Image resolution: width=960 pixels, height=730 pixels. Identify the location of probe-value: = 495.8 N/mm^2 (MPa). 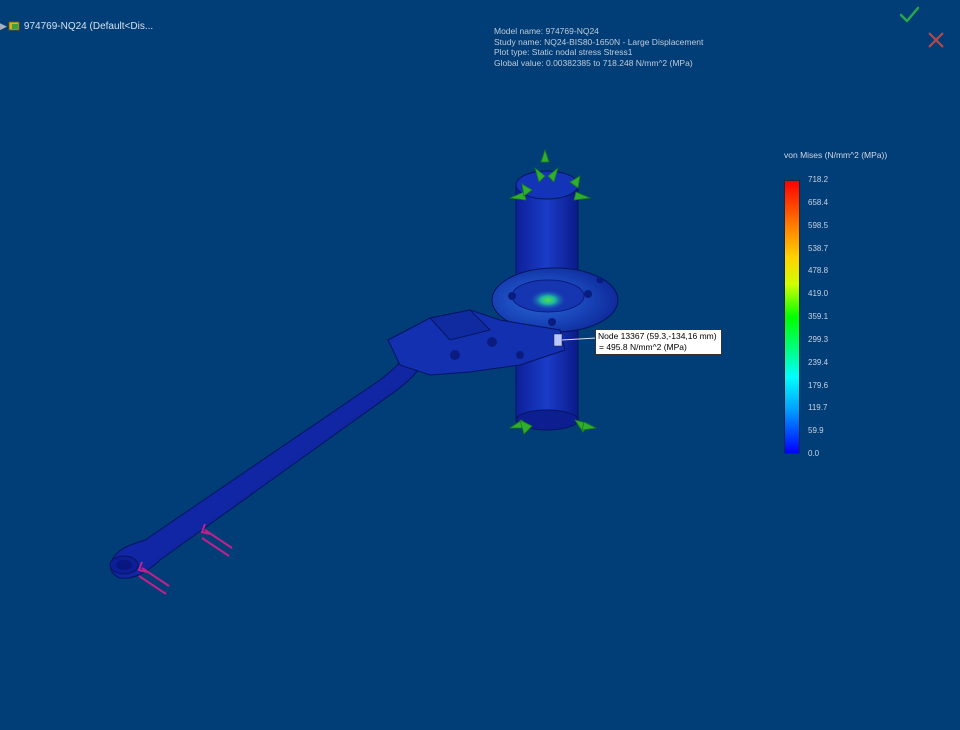
(643, 347).